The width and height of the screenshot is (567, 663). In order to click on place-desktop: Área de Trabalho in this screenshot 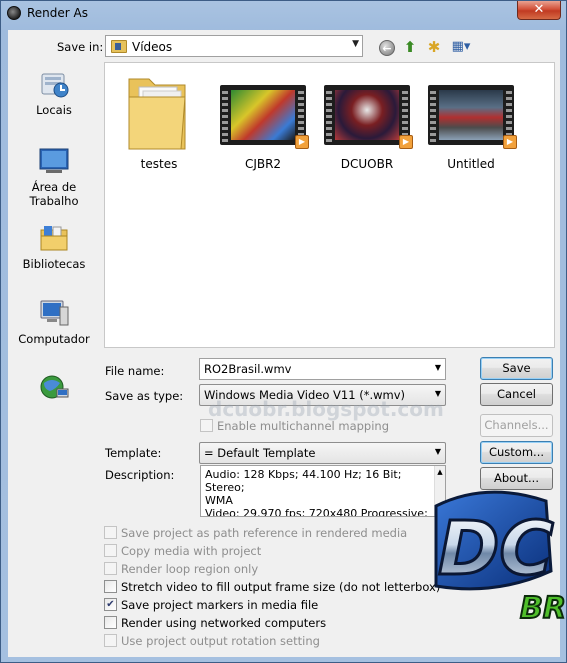, I will do `click(54, 176)`.